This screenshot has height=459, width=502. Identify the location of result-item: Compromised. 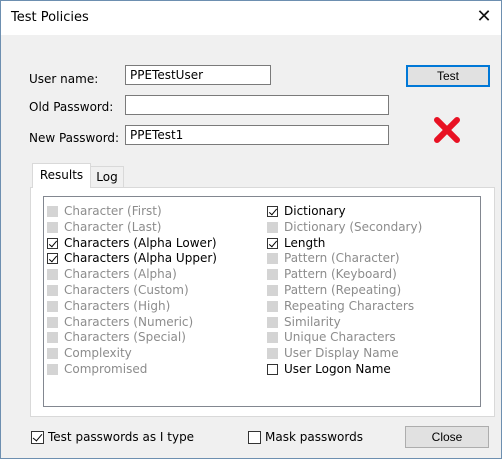
(132, 370).